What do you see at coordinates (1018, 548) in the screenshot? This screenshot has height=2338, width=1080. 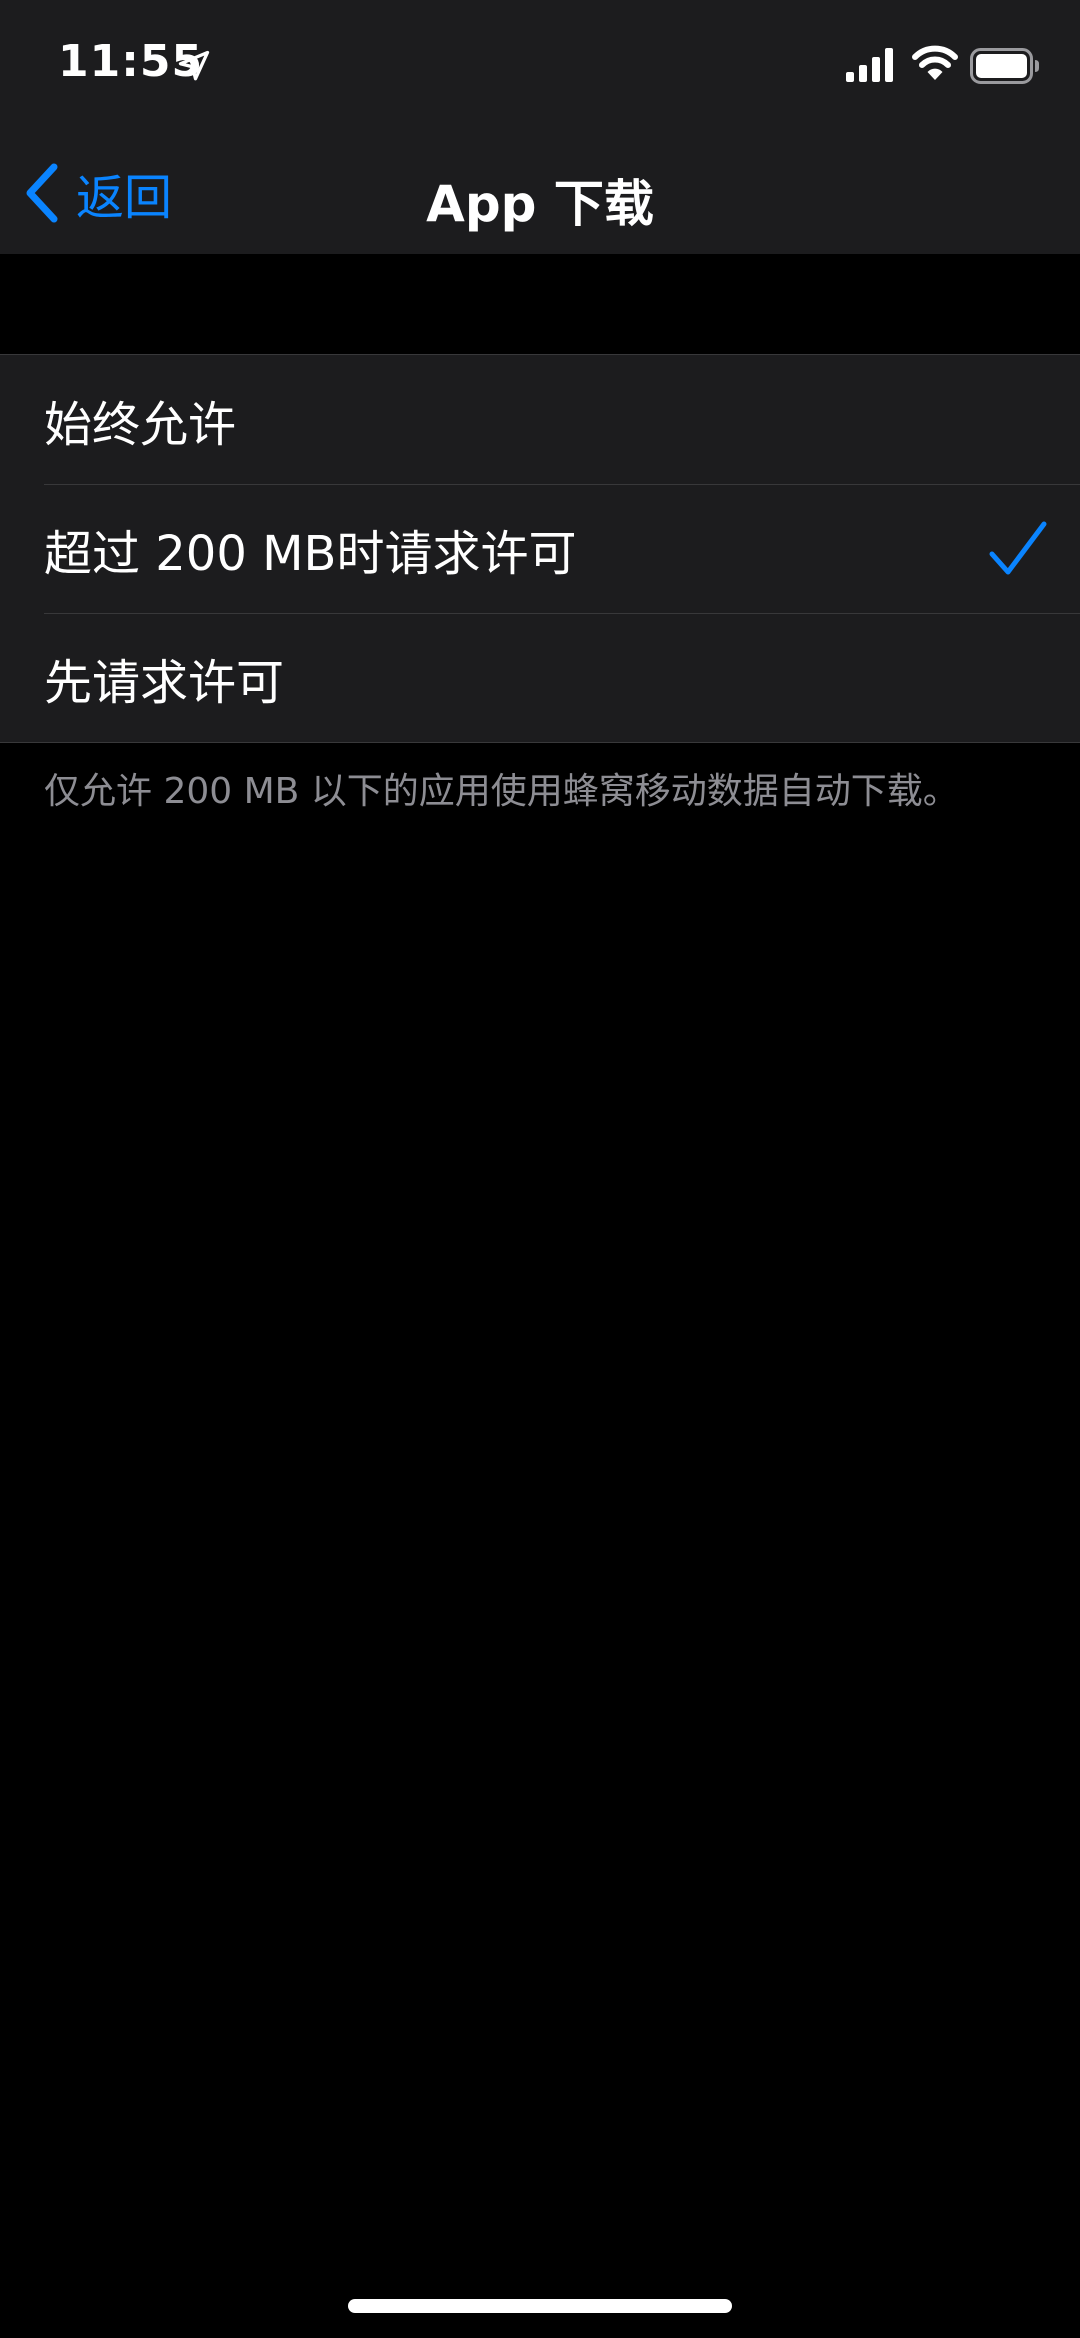 I see `checkmark-icon` at bounding box center [1018, 548].